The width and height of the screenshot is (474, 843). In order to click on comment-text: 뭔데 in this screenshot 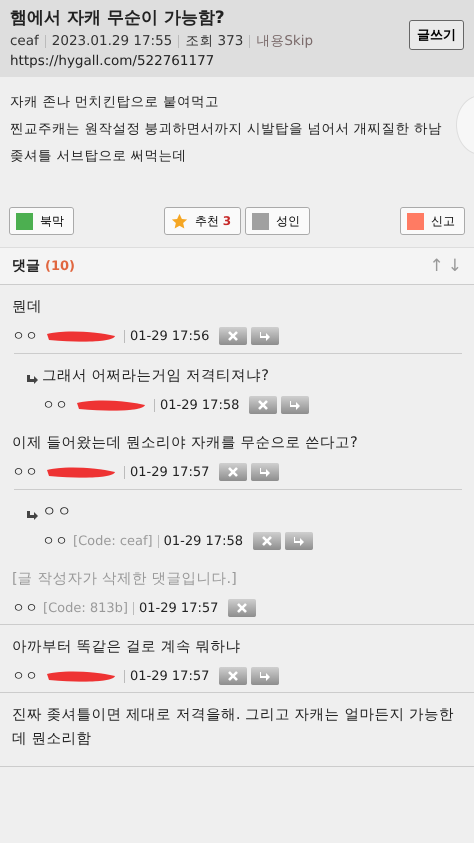, I will do `click(27, 307)`.